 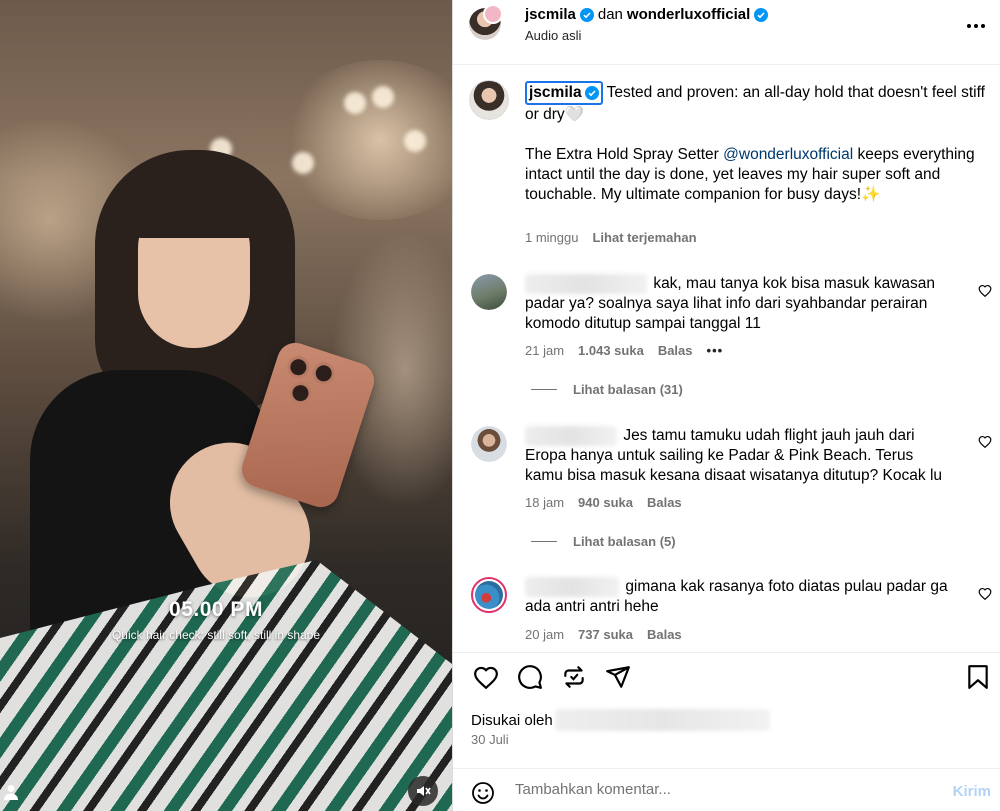 I want to click on post-date: 30 Juli, so click(x=490, y=739).